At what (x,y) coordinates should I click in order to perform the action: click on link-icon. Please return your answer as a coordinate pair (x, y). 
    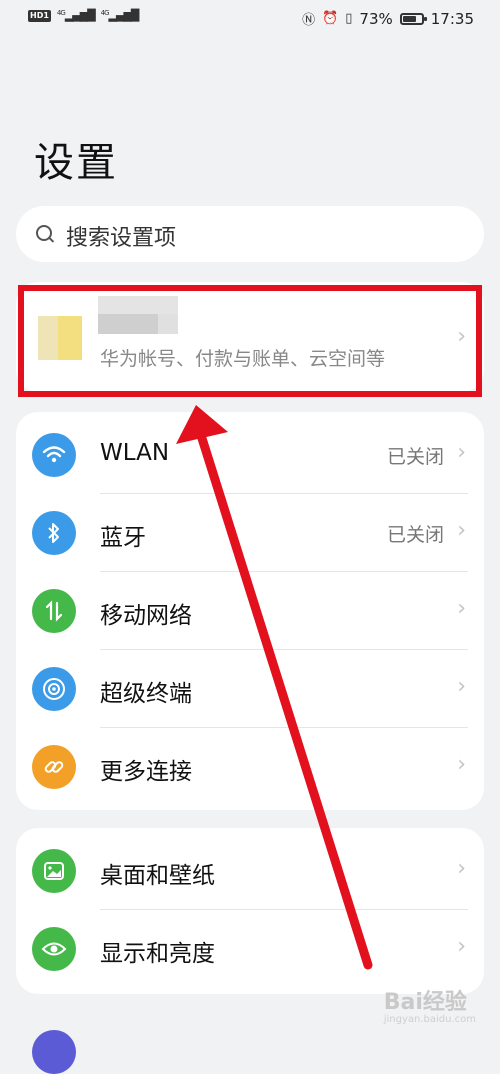
    Looking at the image, I should click on (54, 767).